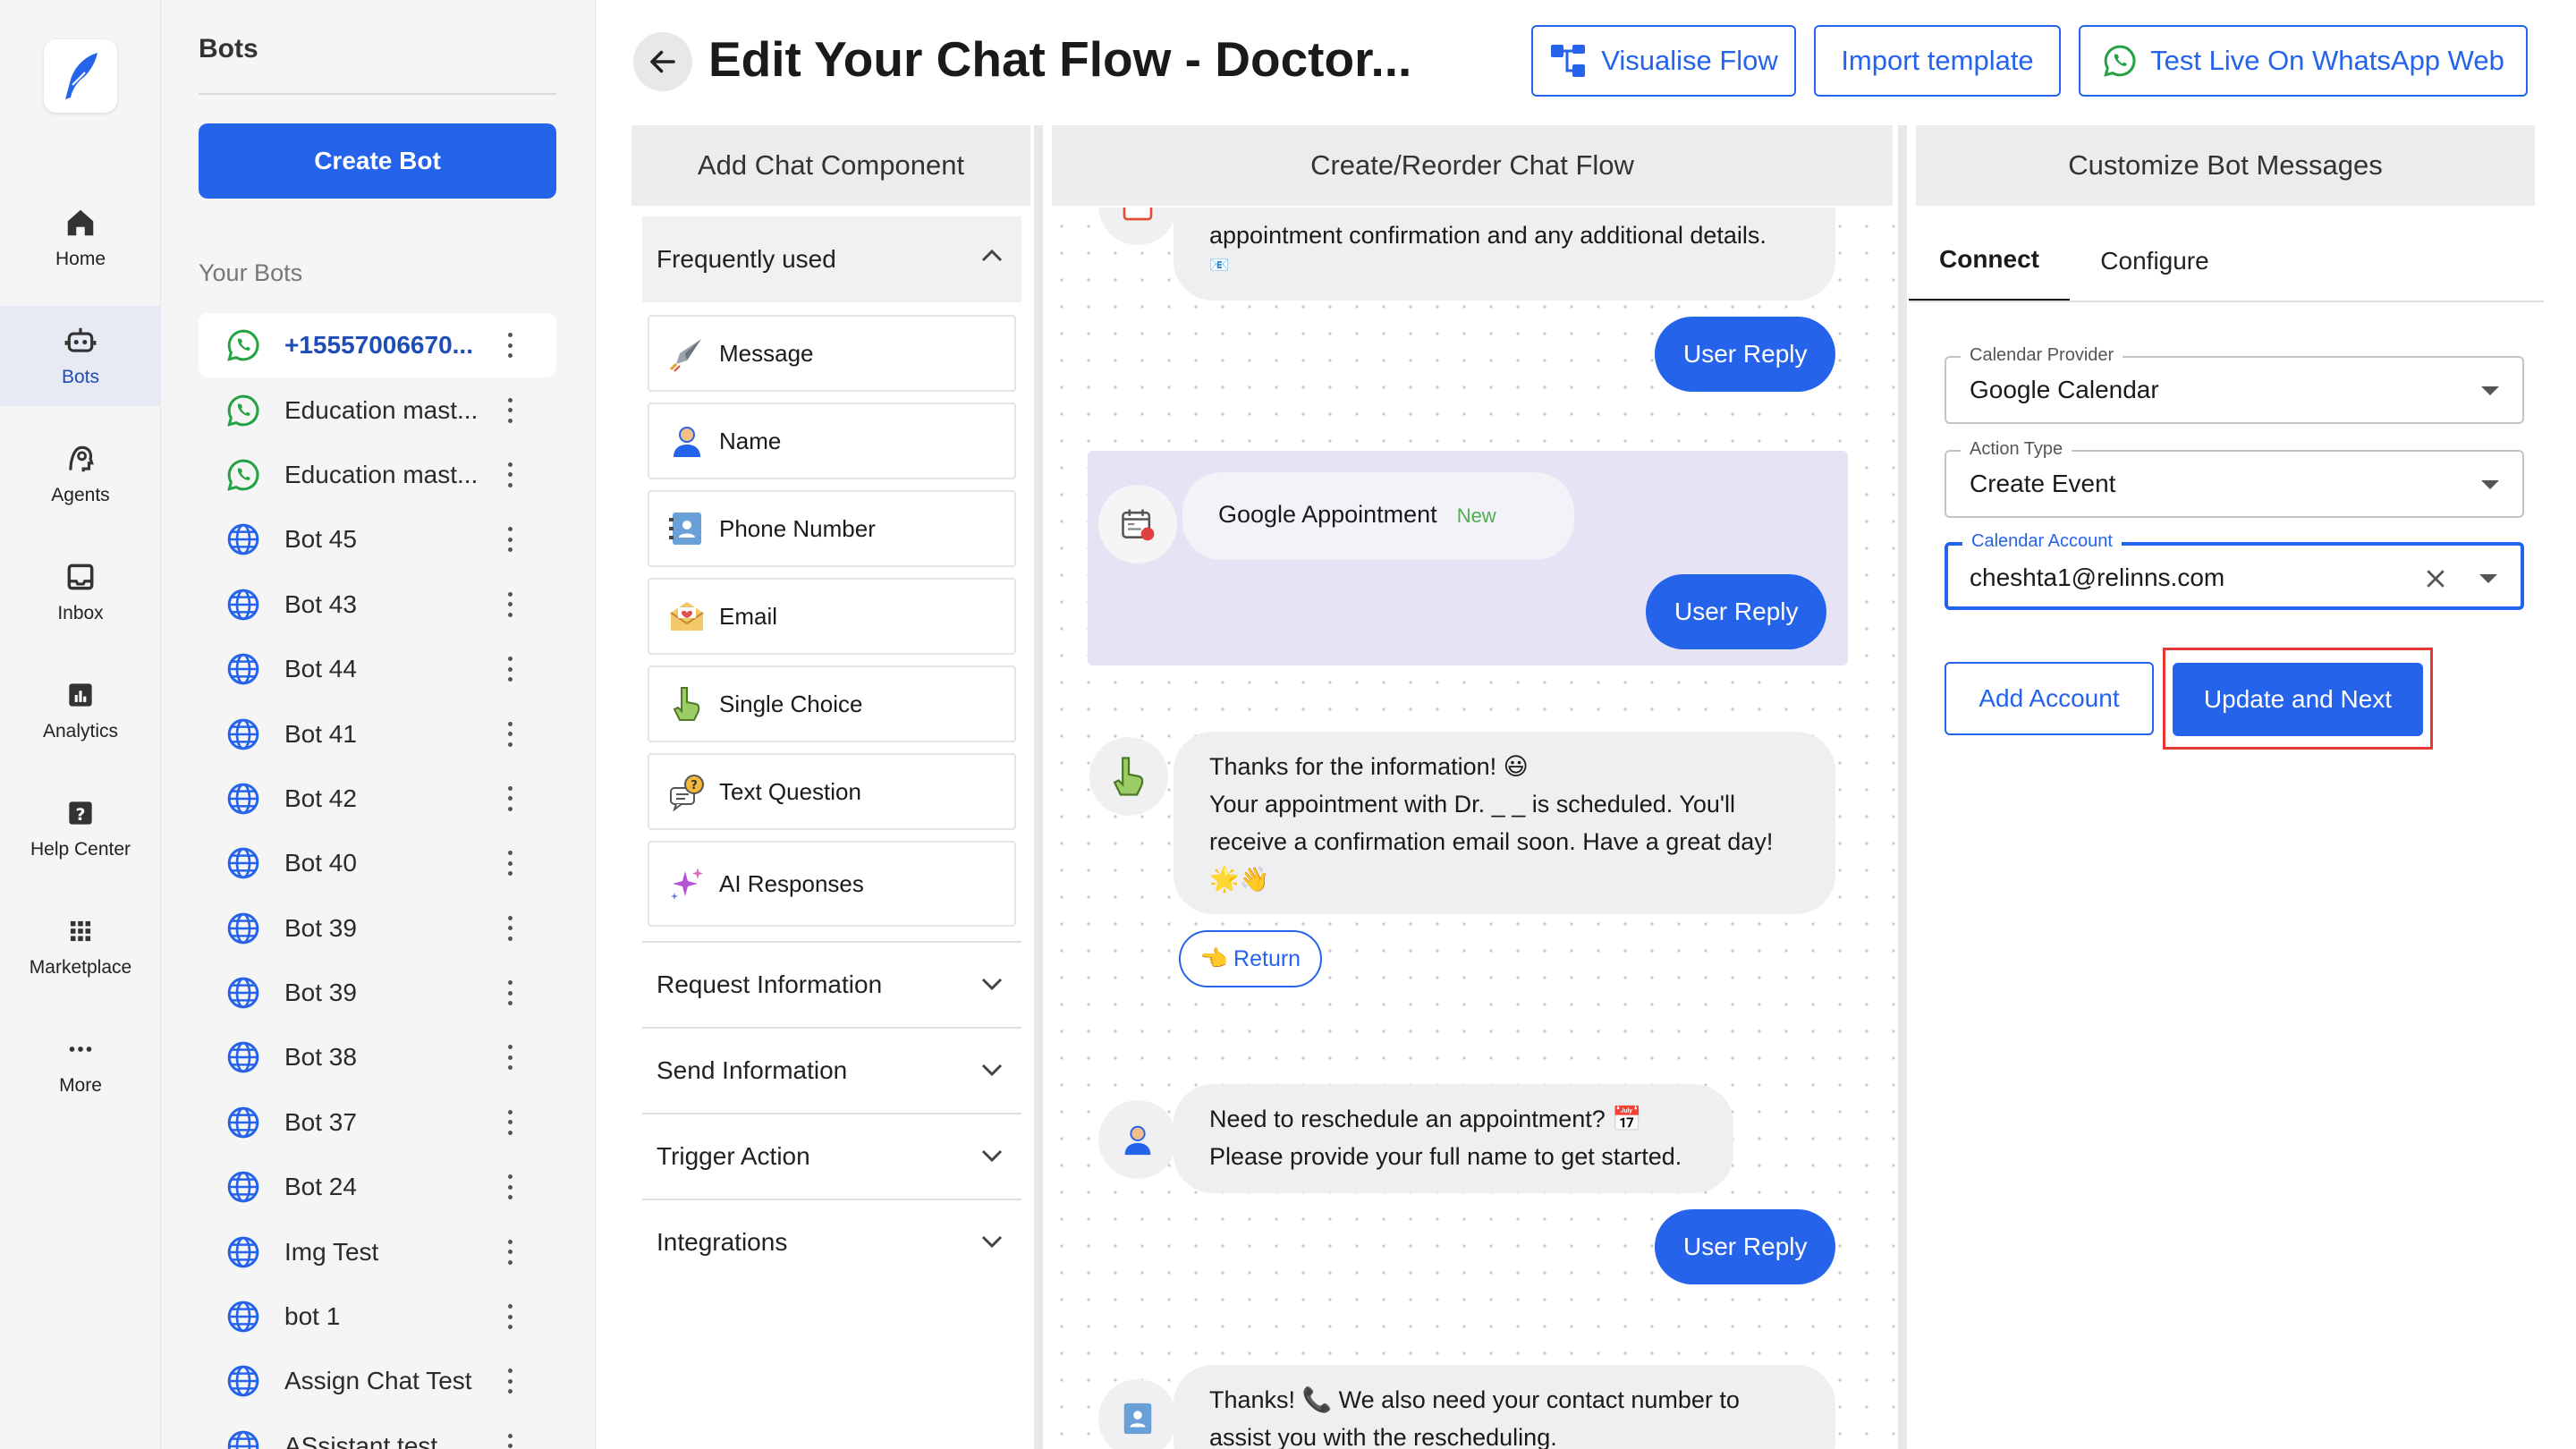 This screenshot has height=1449, width=2576. I want to click on bot-list-item: Bot 41, so click(377, 733).